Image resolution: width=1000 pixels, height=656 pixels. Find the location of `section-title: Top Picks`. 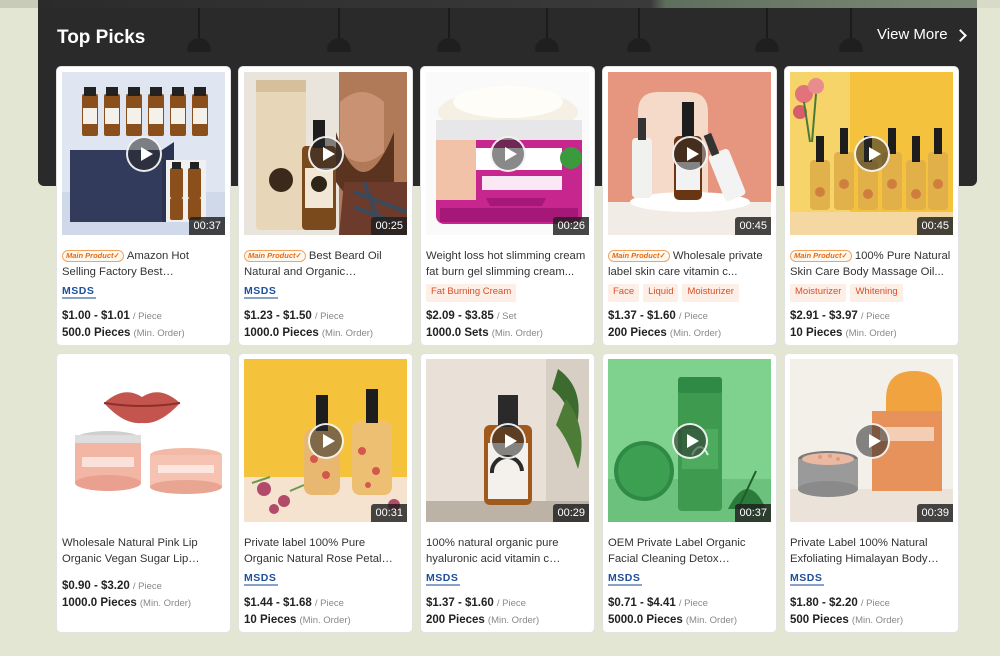

section-title: Top Picks is located at coordinates (101, 37).